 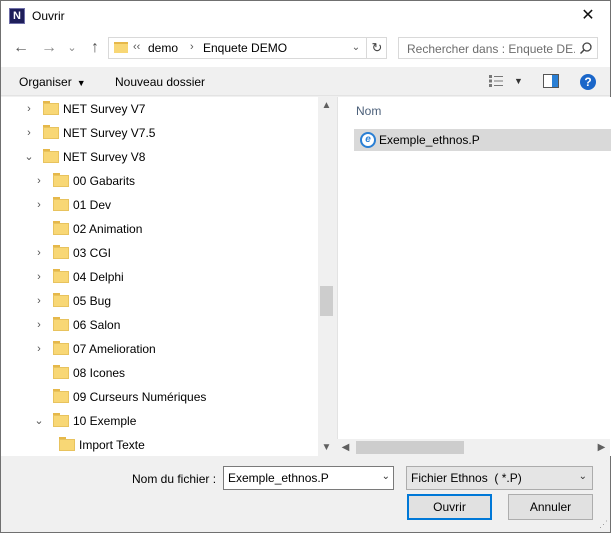 What do you see at coordinates (326, 276) in the screenshot?
I see `tree-vertical-scrollbar: ▲ ▼` at bounding box center [326, 276].